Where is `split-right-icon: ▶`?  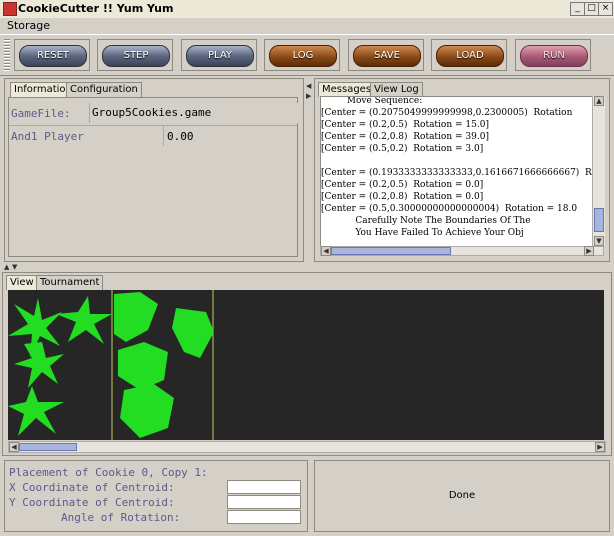 split-right-icon: ▶ is located at coordinates (308, 96).